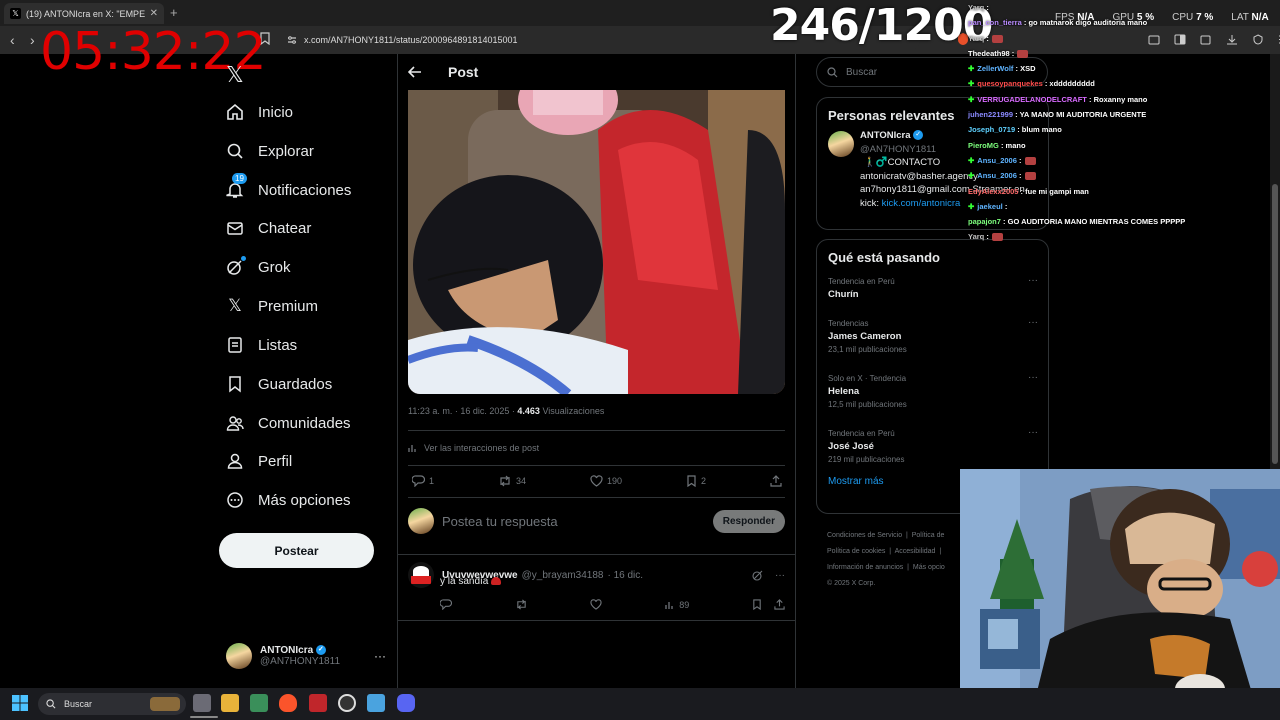 The image size is (1280, 720). What do you see at coordinates (112, 704) in the screenshot?
I see `taskbar-search: Buscar` at bounding box center [112, 704].